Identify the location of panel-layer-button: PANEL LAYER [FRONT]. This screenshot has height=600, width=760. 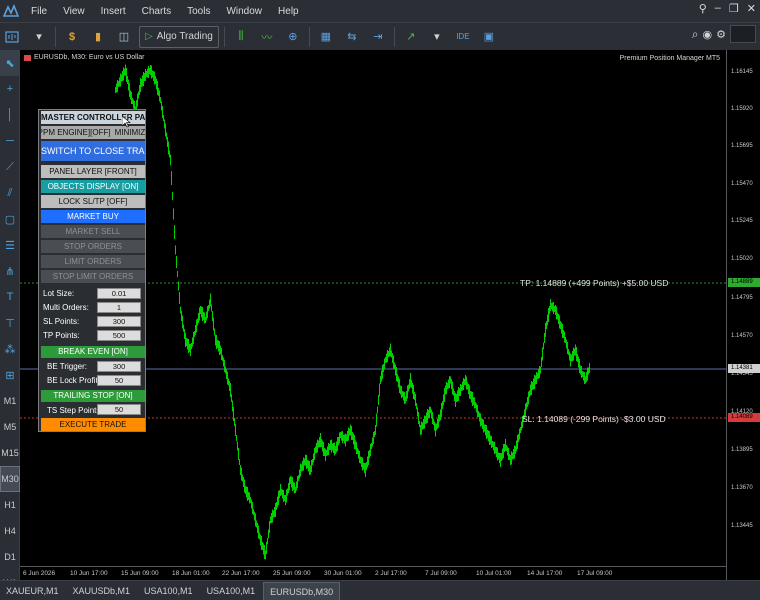
(93, 171).